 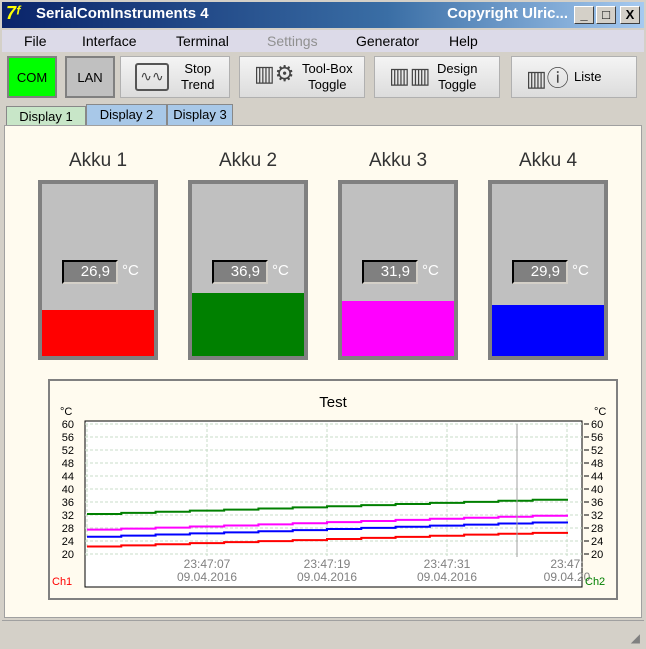 I want to click on com-label: COM, so click(x=32, y=77).